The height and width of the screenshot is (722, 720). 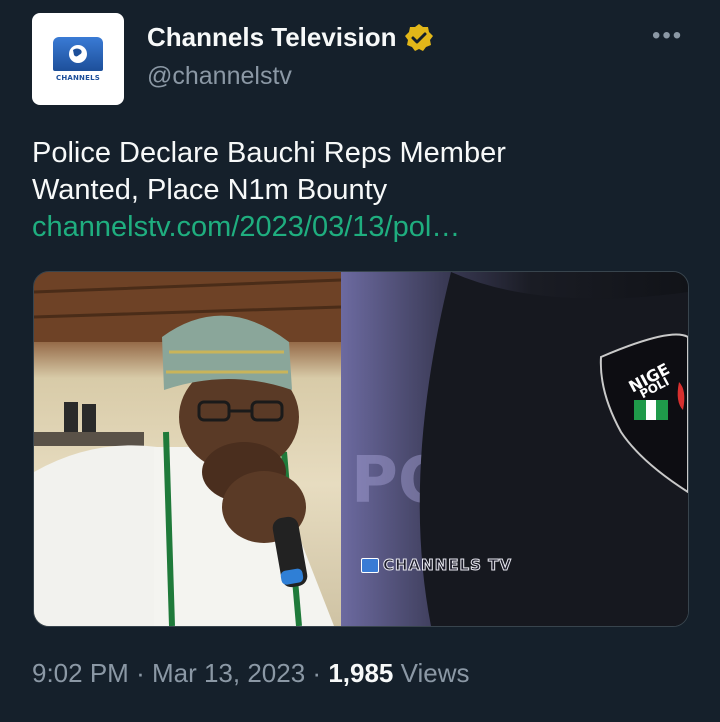 What do you see at coordinates (269, 153) in the screenshot?
I see `tweet-text-line-1: Police Declare Bauchi Reps Member` at bounding box center [269, 153].